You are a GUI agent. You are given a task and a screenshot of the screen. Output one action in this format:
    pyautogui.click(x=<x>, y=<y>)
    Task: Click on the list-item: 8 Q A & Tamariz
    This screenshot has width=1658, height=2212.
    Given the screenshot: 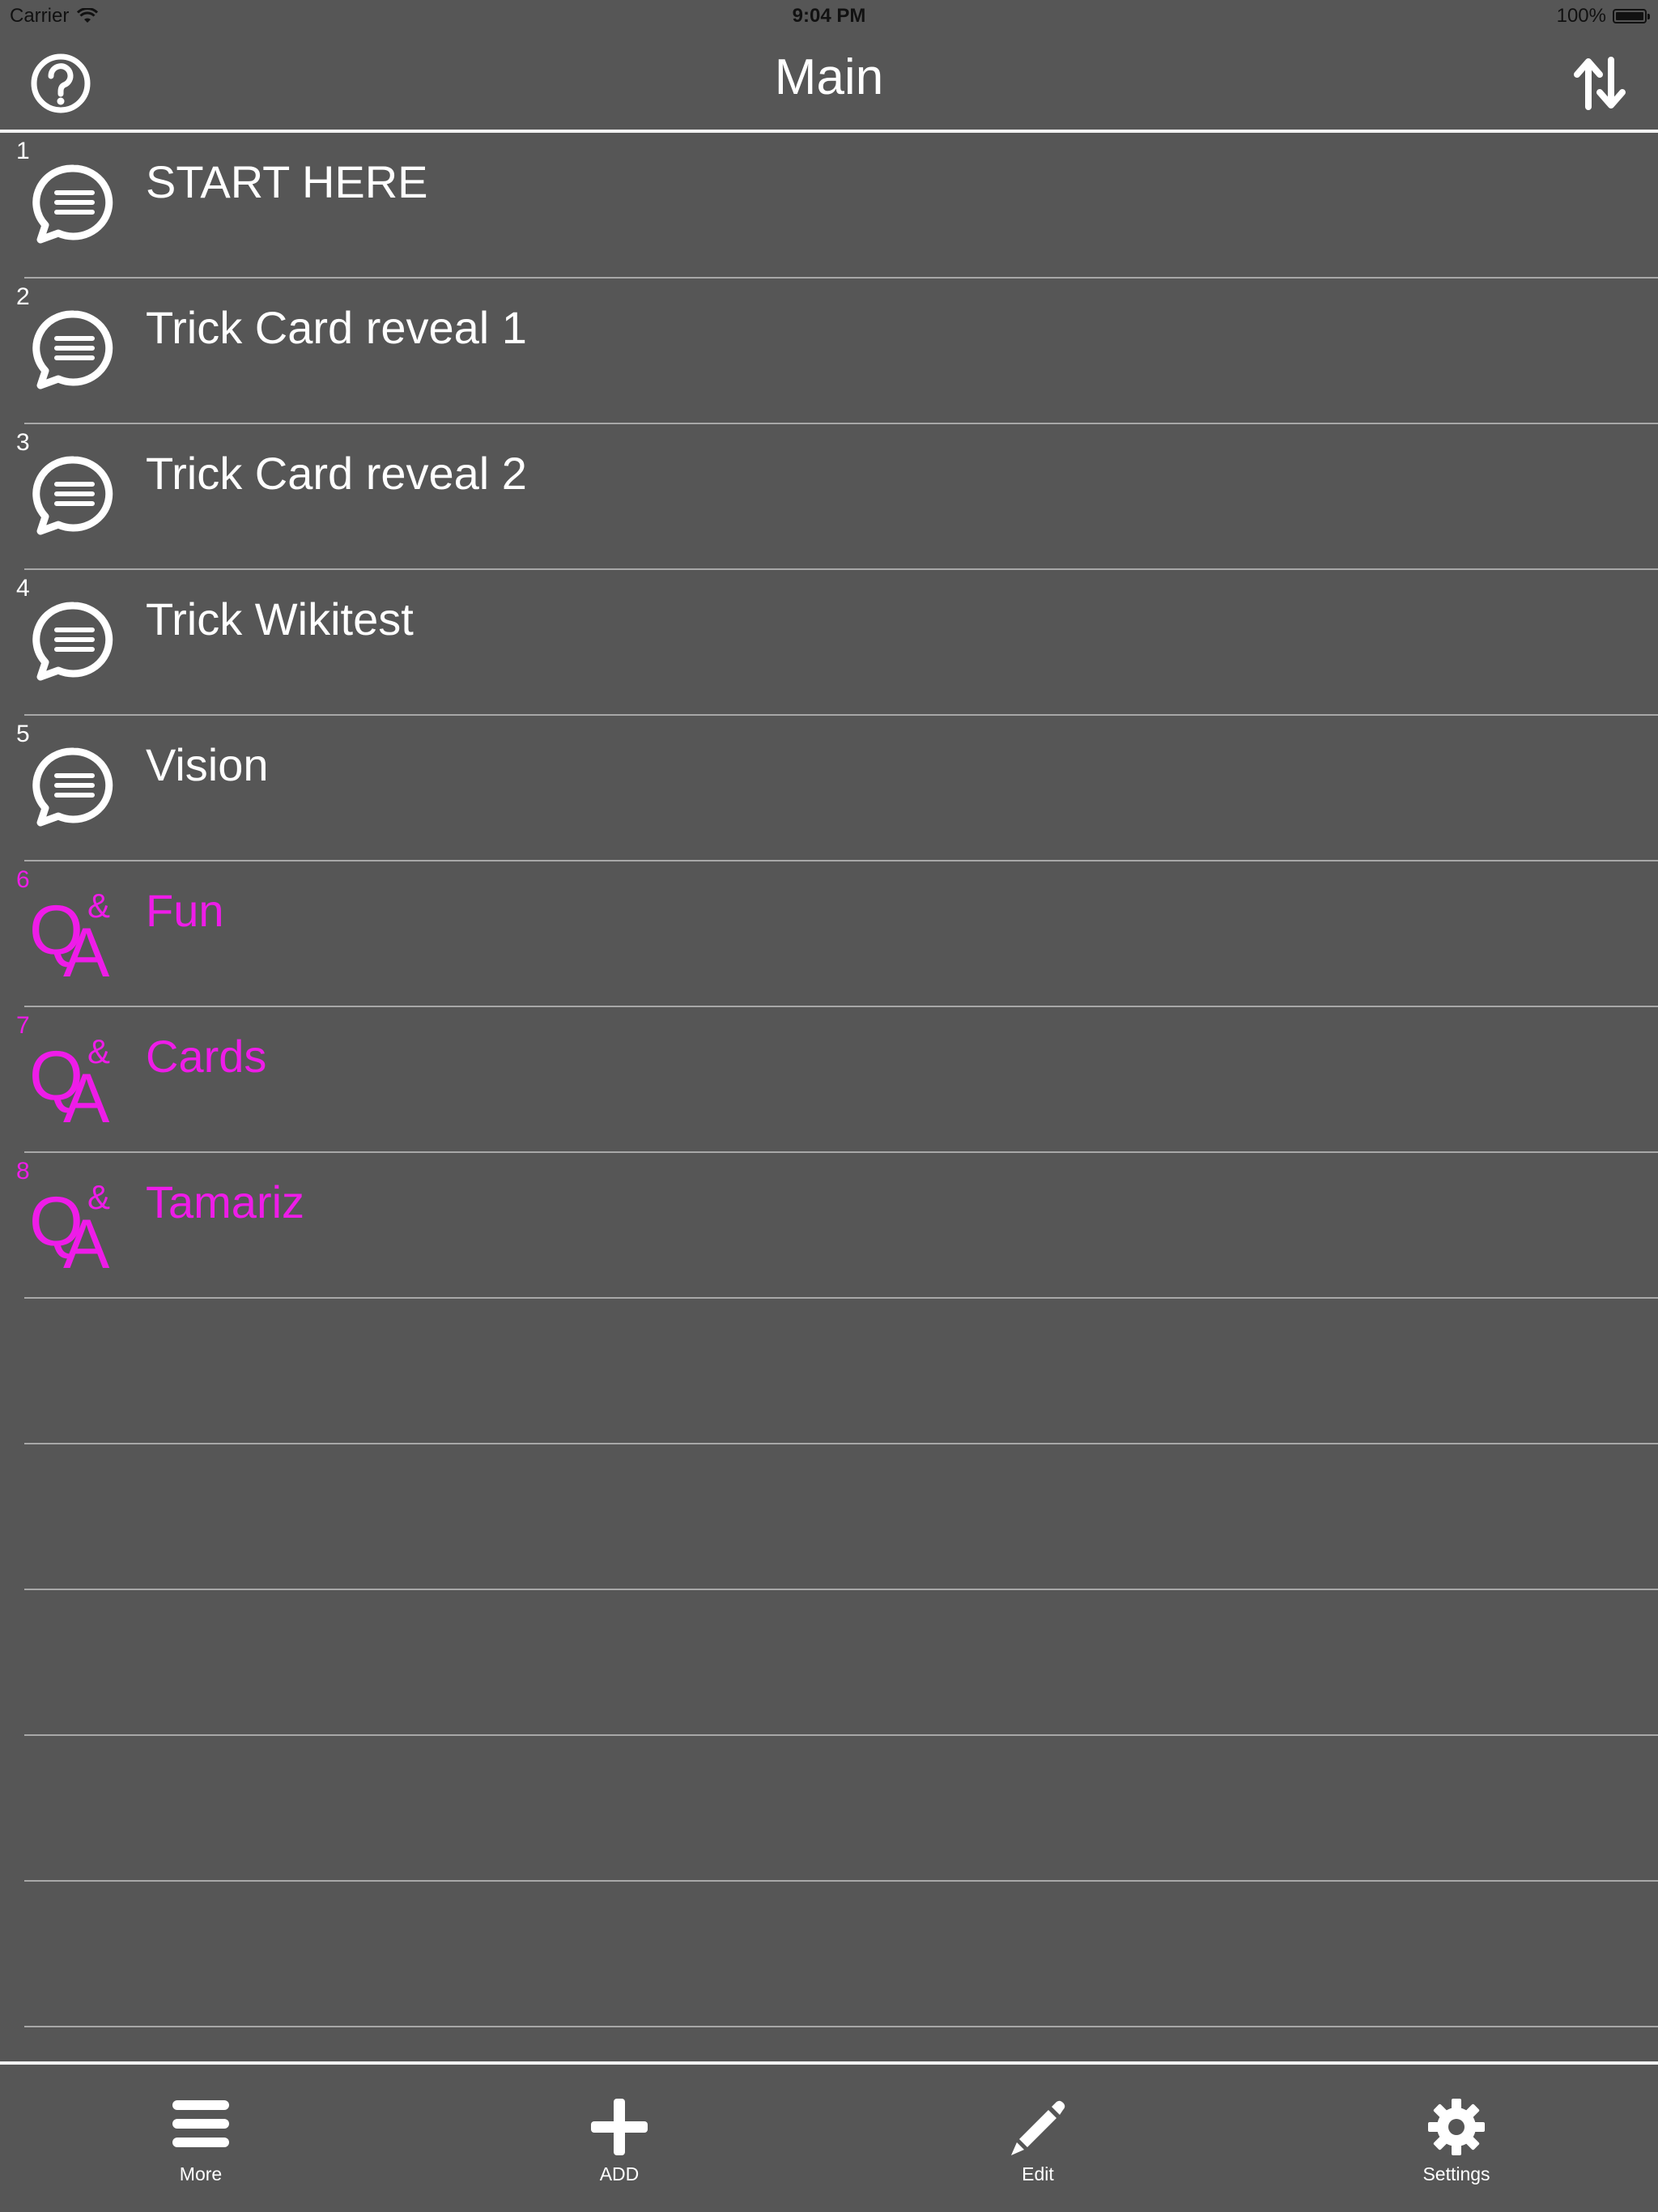 What is the action you would take?
    pyautogui.click(x=829, y=1226)
    